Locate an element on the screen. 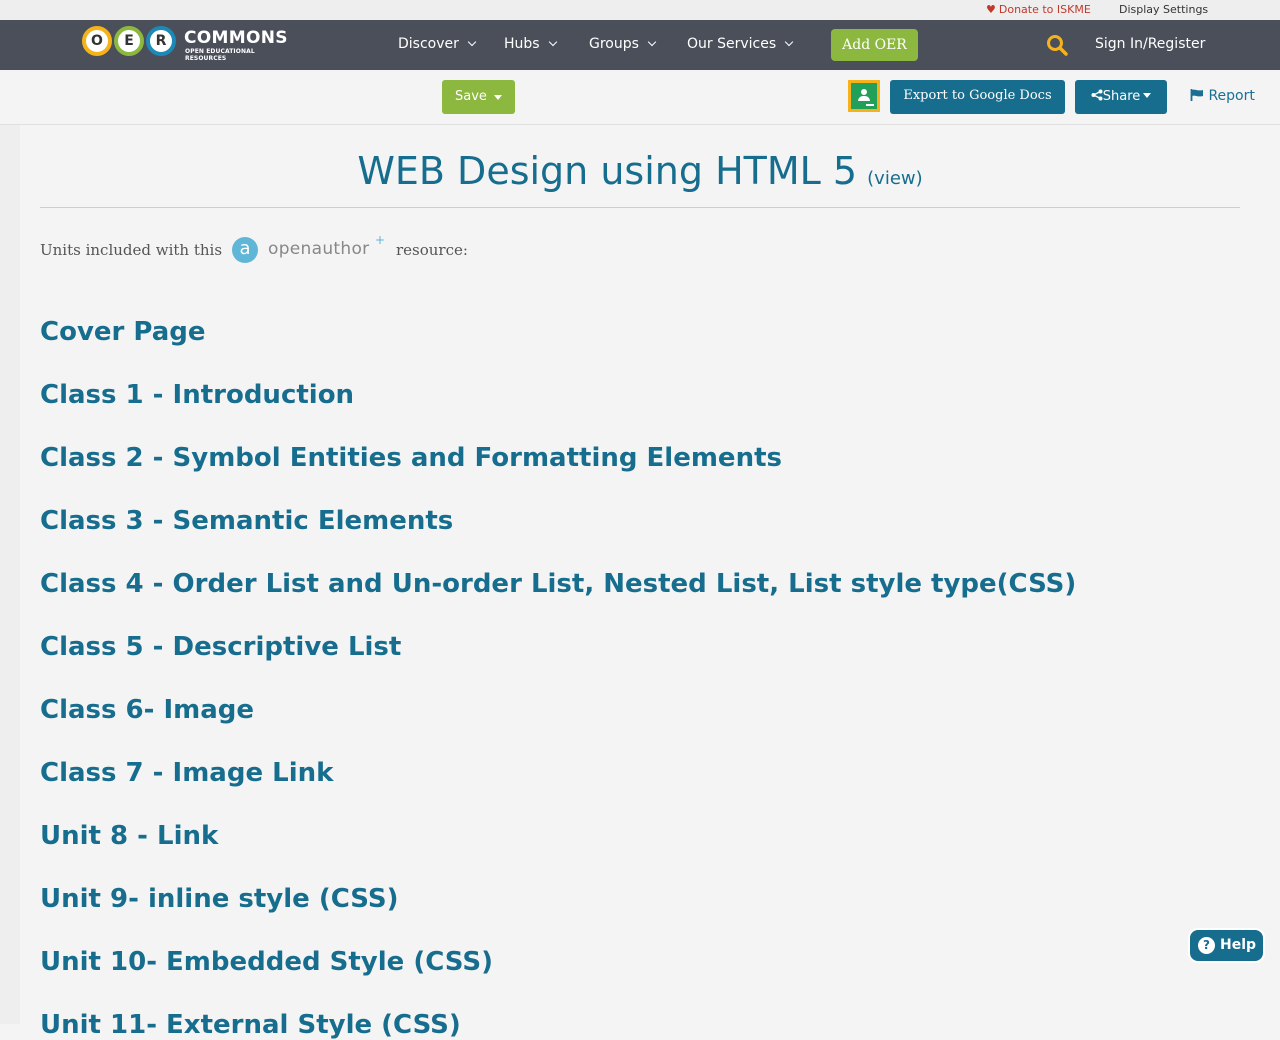 Image resolution: width=1280 pixels, height=1040 pixels. left-gutter is located at coordinates (10, 574).